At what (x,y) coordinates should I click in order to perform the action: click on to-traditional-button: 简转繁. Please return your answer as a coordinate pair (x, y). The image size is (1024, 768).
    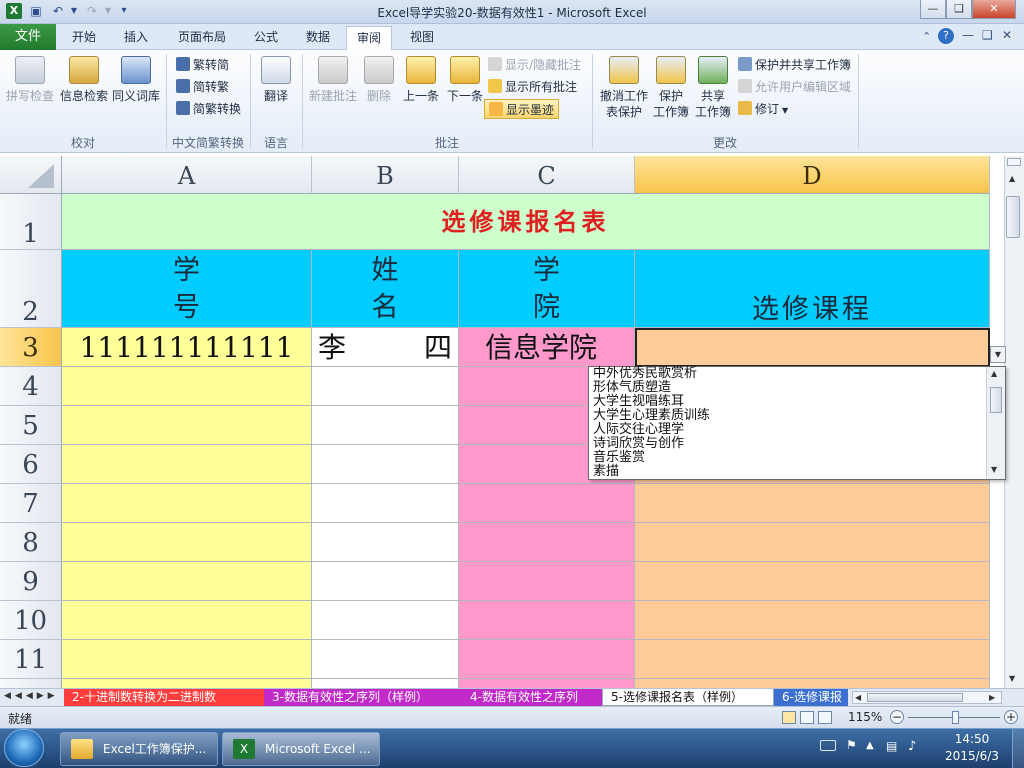
    Looking at the image, I should click on (202, 87).